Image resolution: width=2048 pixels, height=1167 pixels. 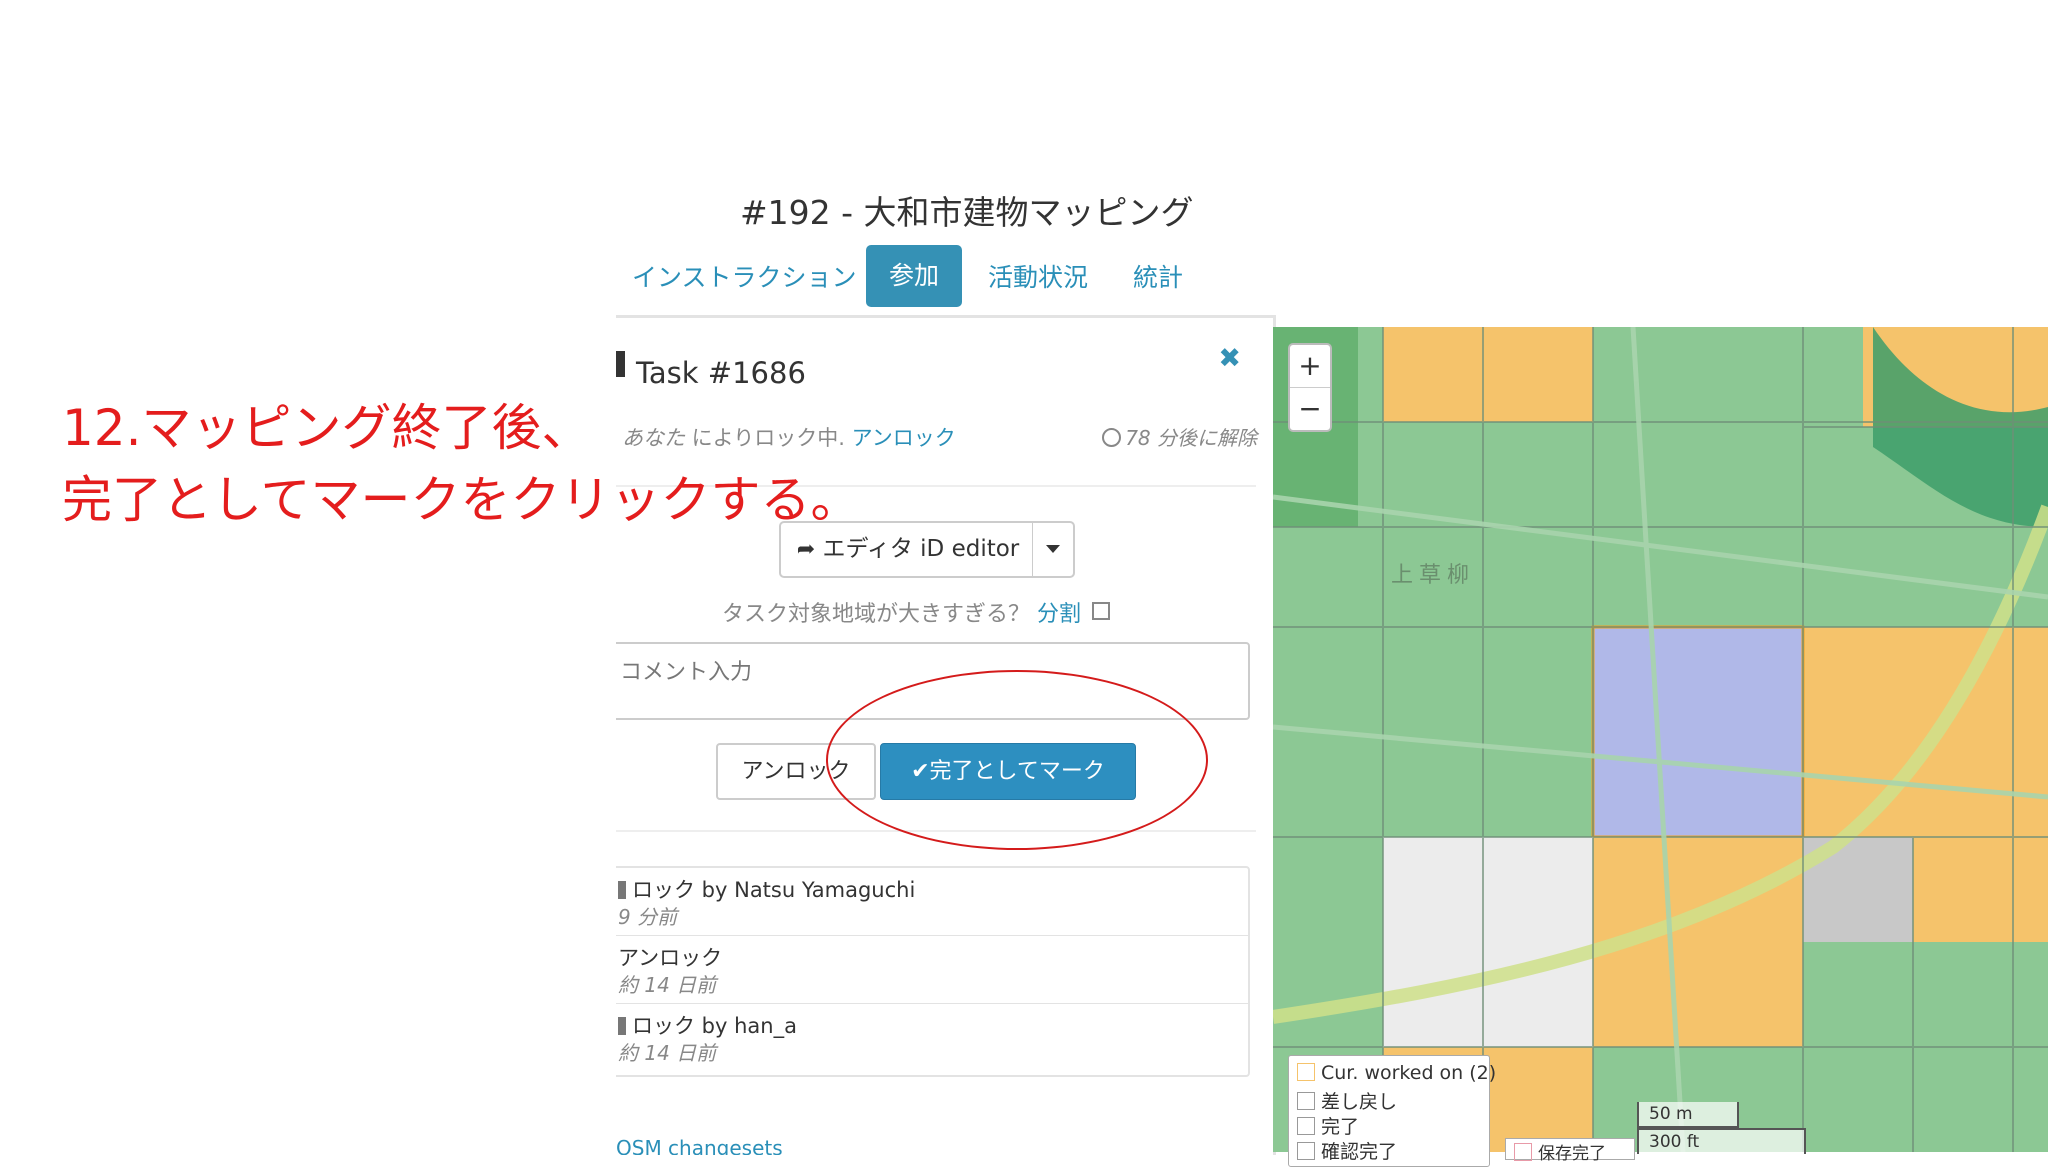 I want to click on unlock-link: アンロック, so click(x=904, y=438).